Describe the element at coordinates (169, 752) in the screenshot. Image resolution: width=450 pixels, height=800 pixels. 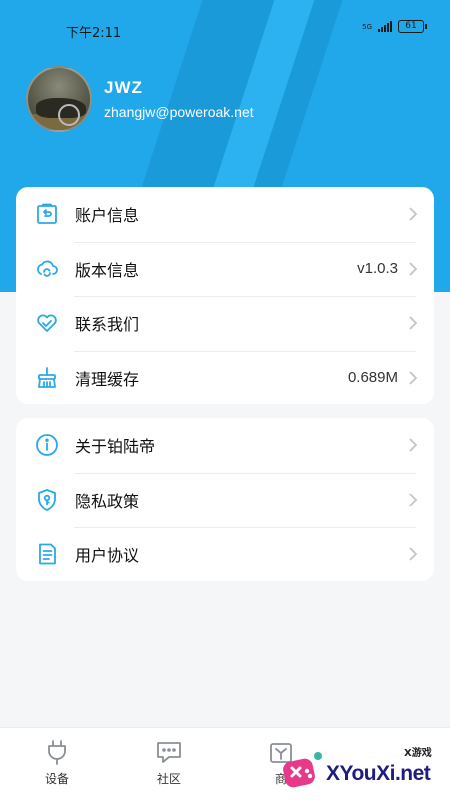
I see `chat-icon` at that location.